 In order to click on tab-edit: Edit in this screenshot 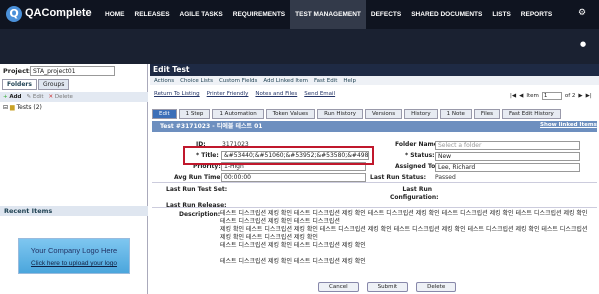, I will do `click(164, 114)`.